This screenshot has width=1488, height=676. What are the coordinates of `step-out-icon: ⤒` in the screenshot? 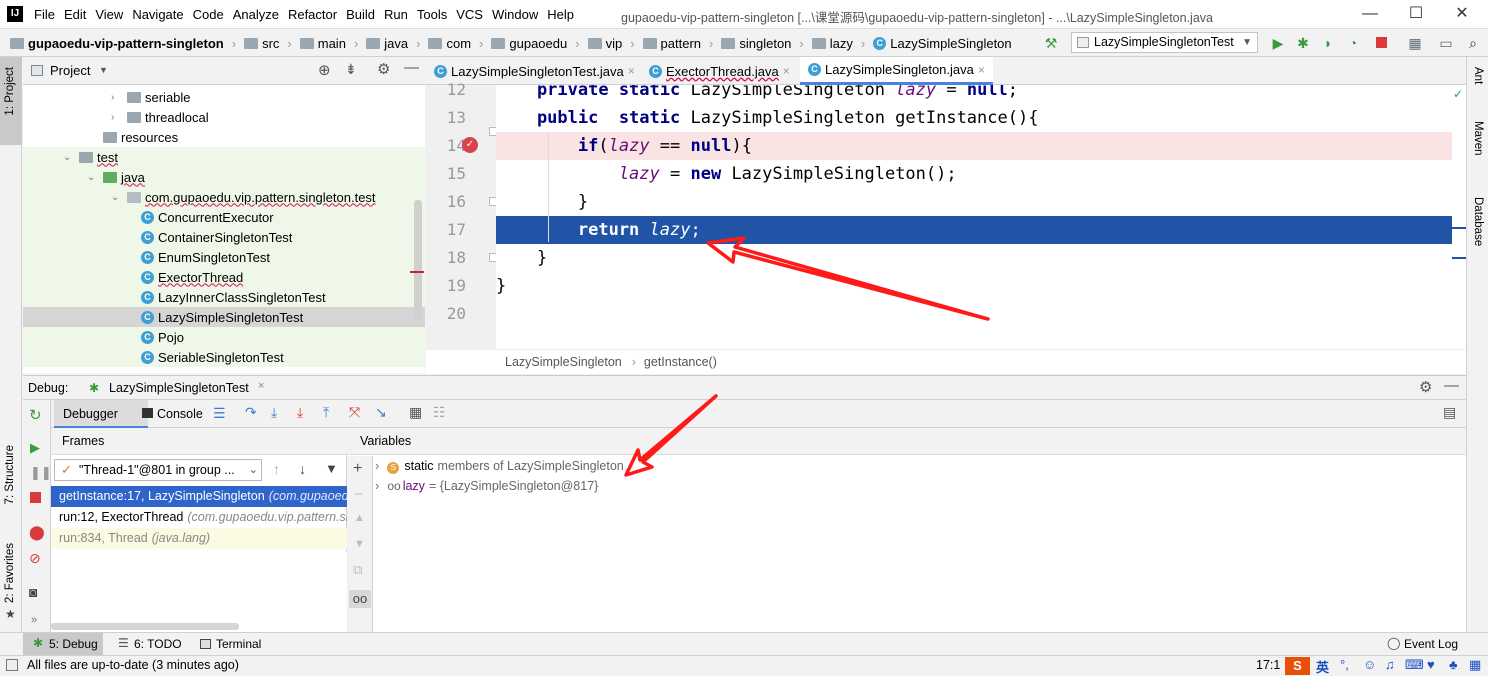 It's located at (326, 412).